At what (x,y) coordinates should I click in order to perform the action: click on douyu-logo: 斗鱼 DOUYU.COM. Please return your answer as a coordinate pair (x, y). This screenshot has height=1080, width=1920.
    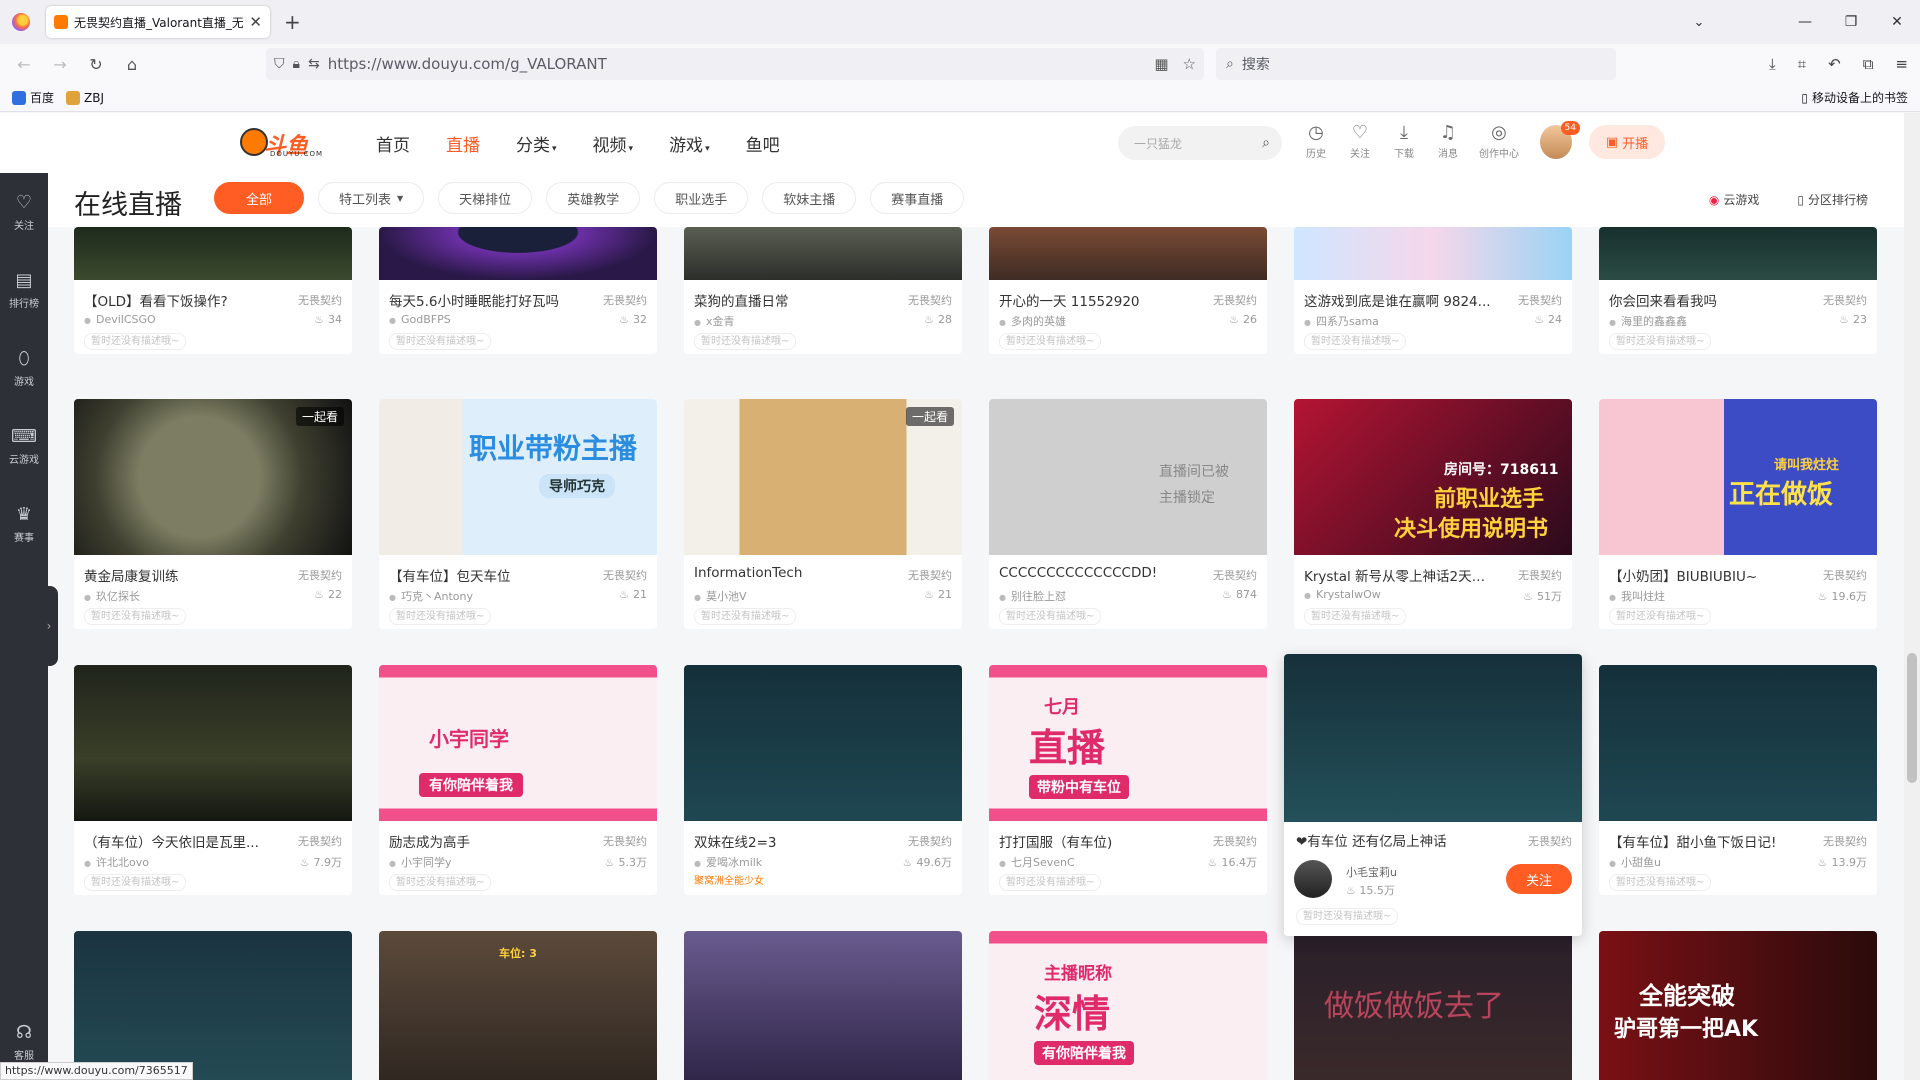
    Looking at the image, I should click on (281, 143).